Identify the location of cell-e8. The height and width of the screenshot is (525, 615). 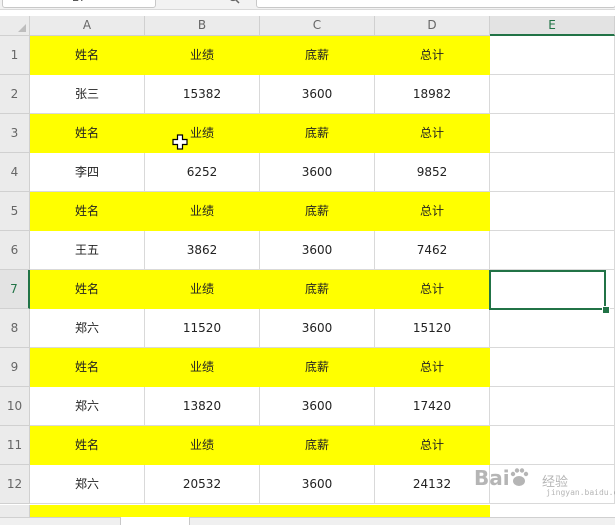
(552, 328).